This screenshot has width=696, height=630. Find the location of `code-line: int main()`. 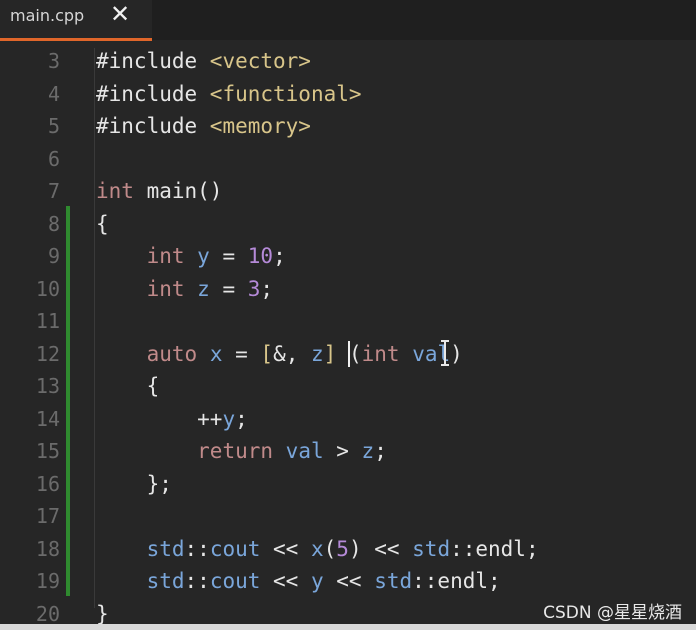

code-line: int main() is located at coordinates (159, 191).